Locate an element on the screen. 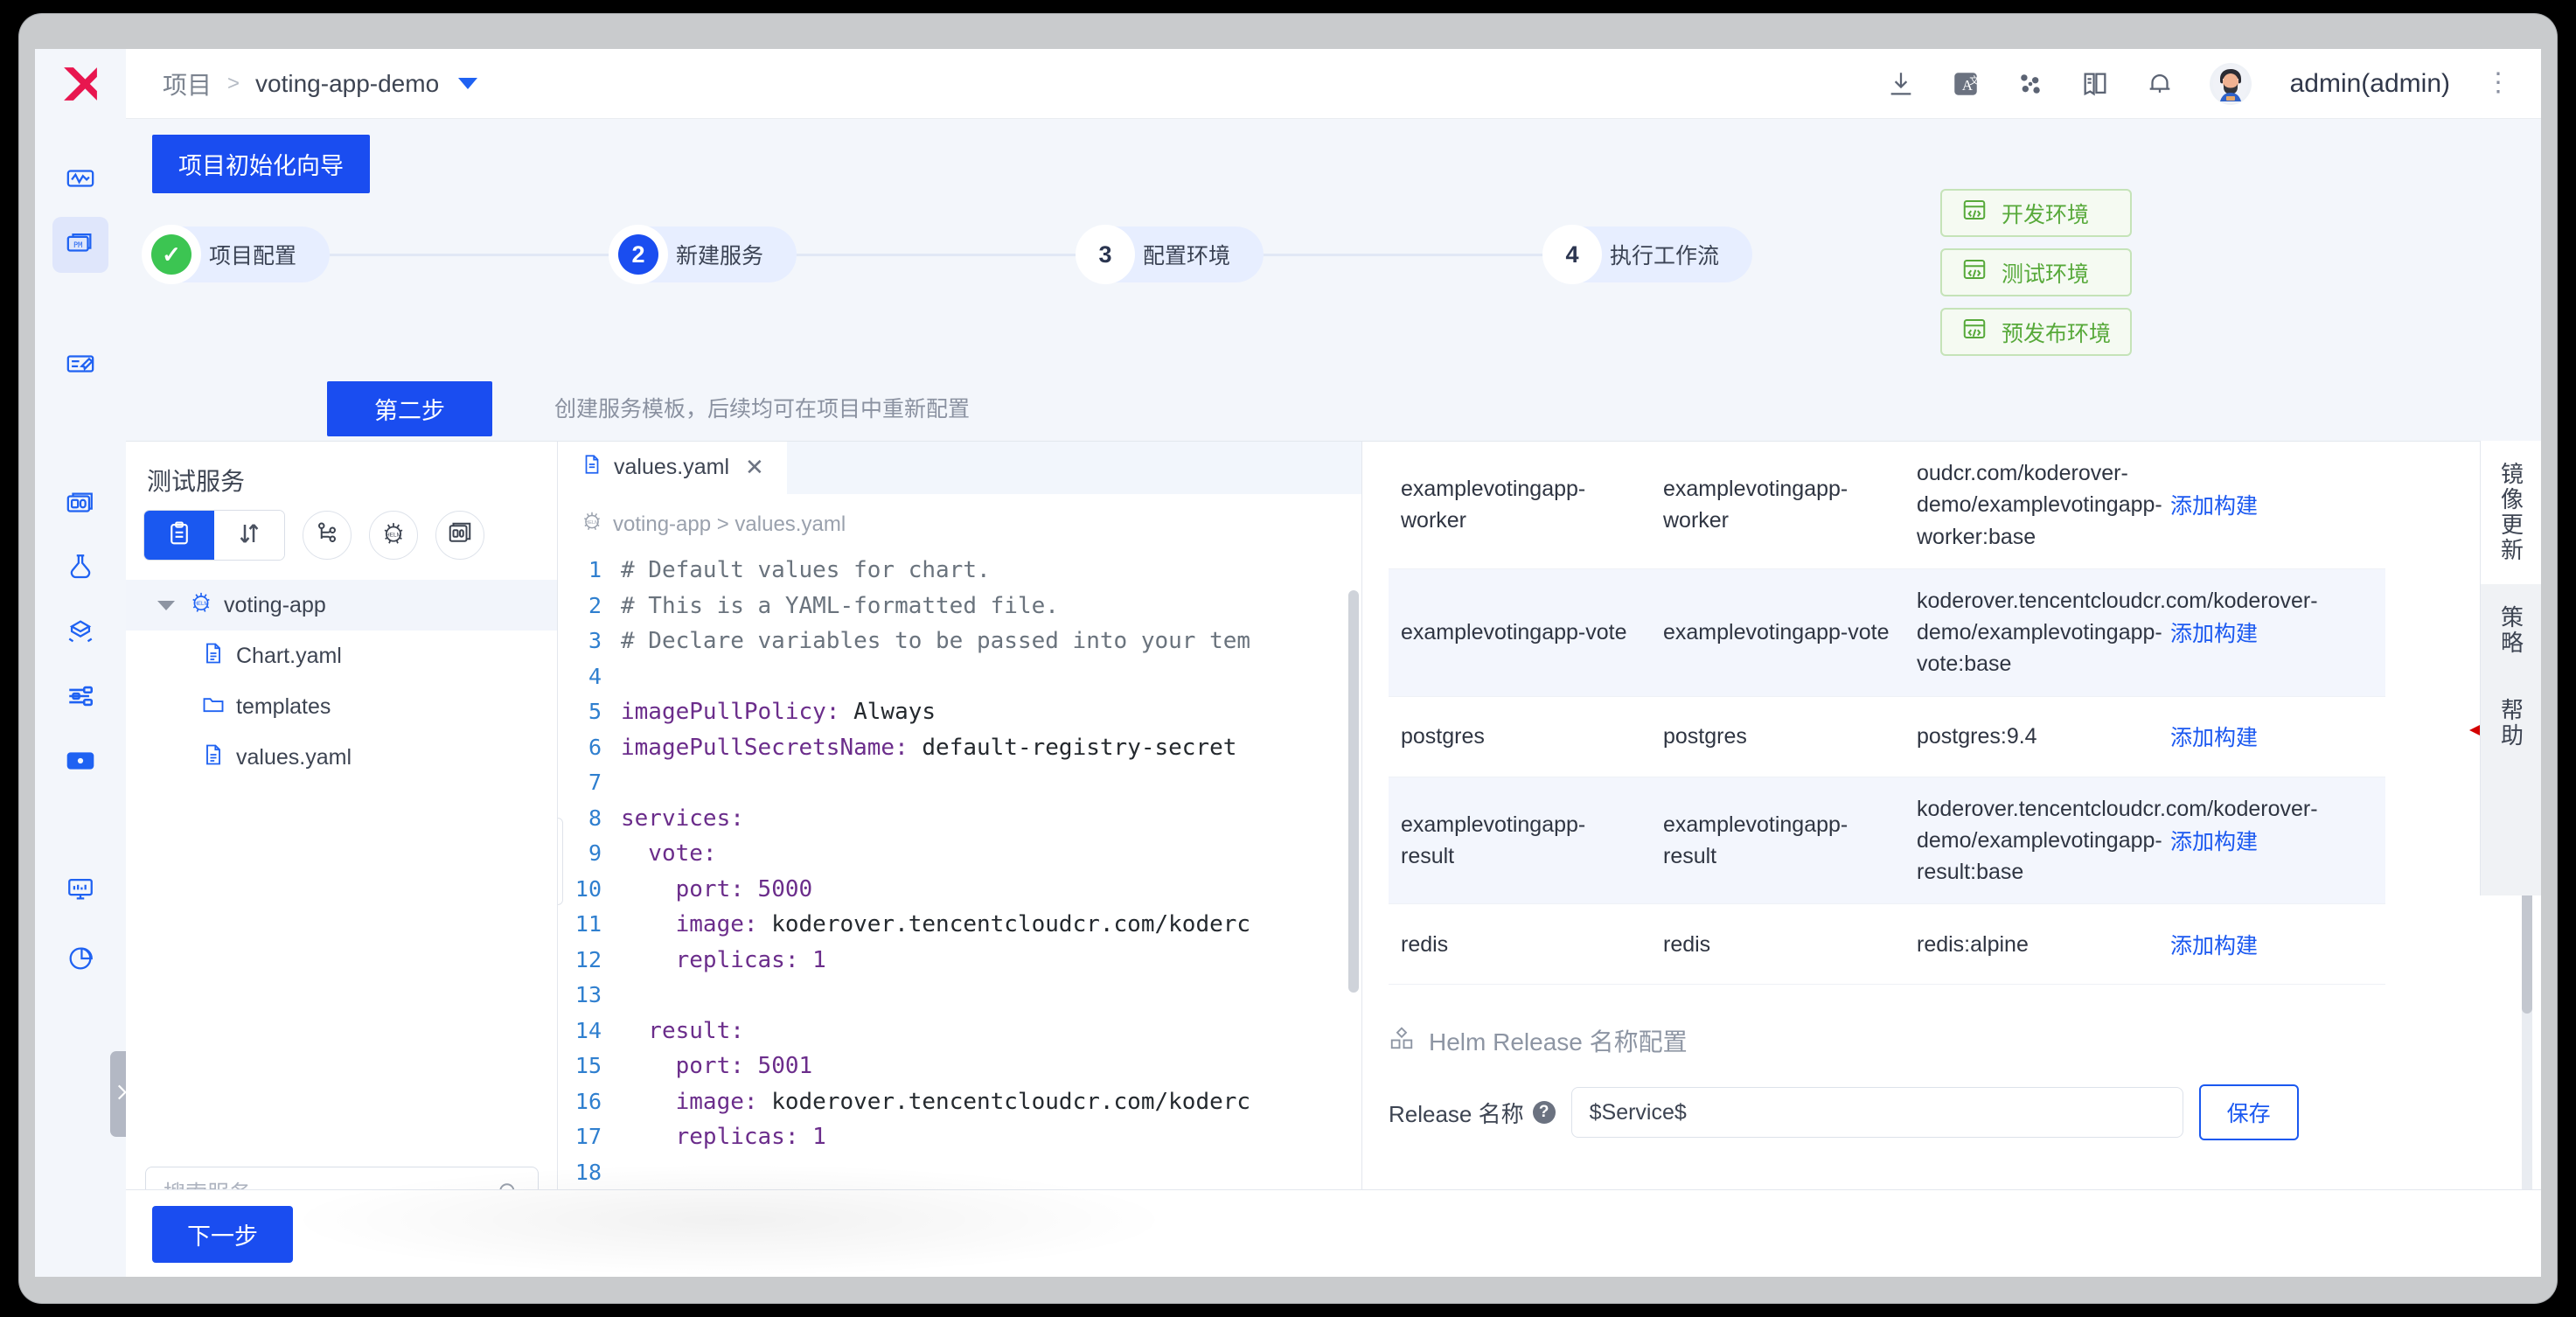 Image resolution: width=2576 pixels, height=1317 pixels. docs-icon is located at coordinates (2095, 84).